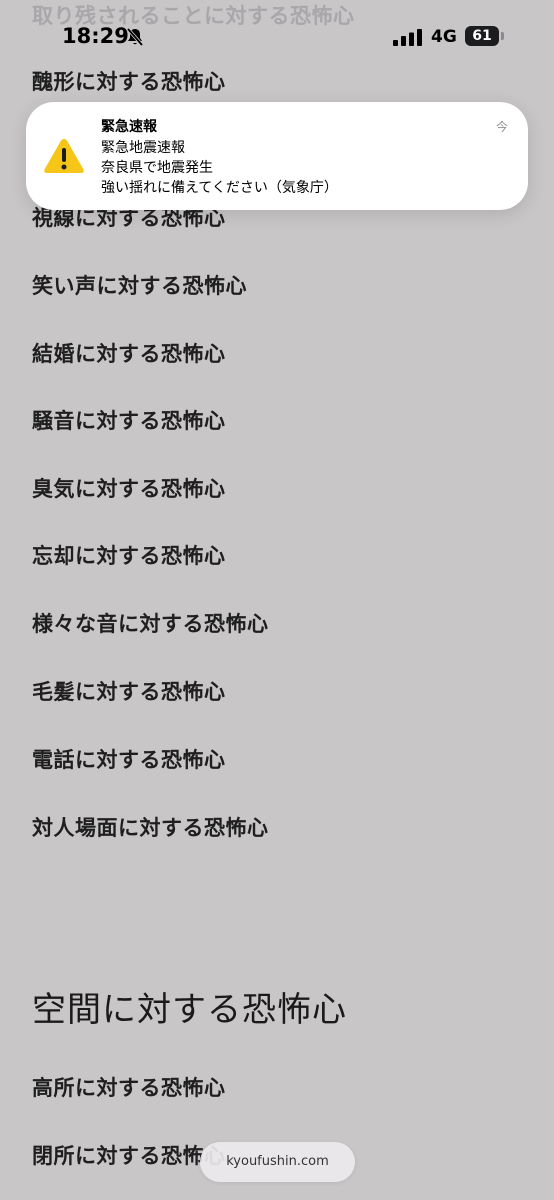  I want to click on notification-title: 緊急速報, so click(129, 127).